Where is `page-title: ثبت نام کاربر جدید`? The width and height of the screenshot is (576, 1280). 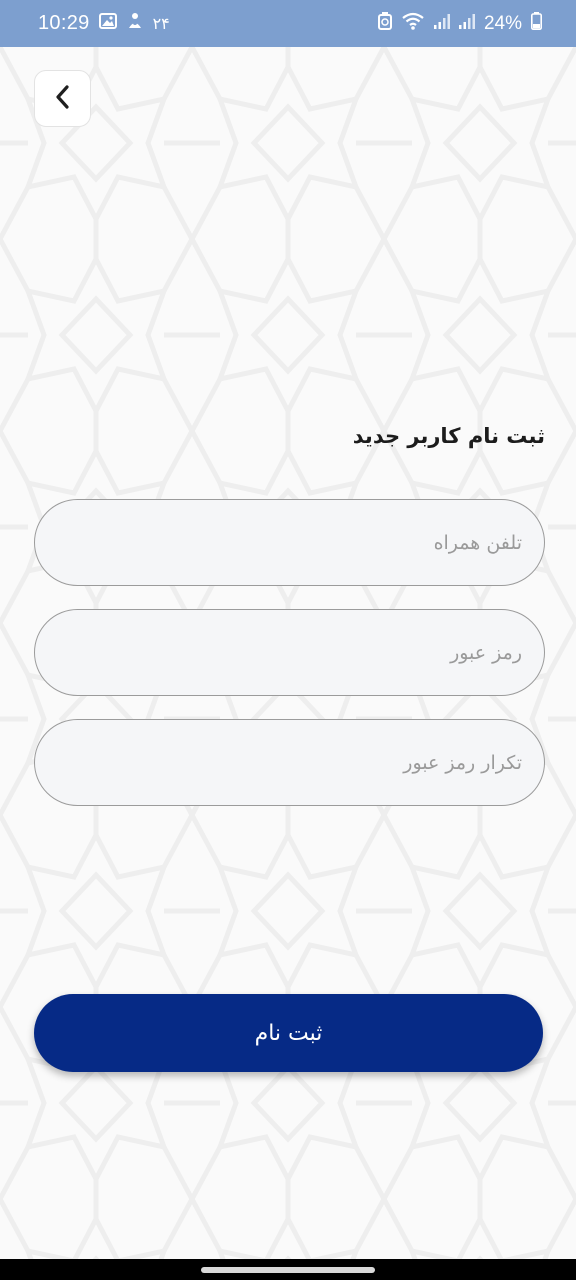 page-title: ثبت نام کاربر جدید is located at coordinates (448, 436).